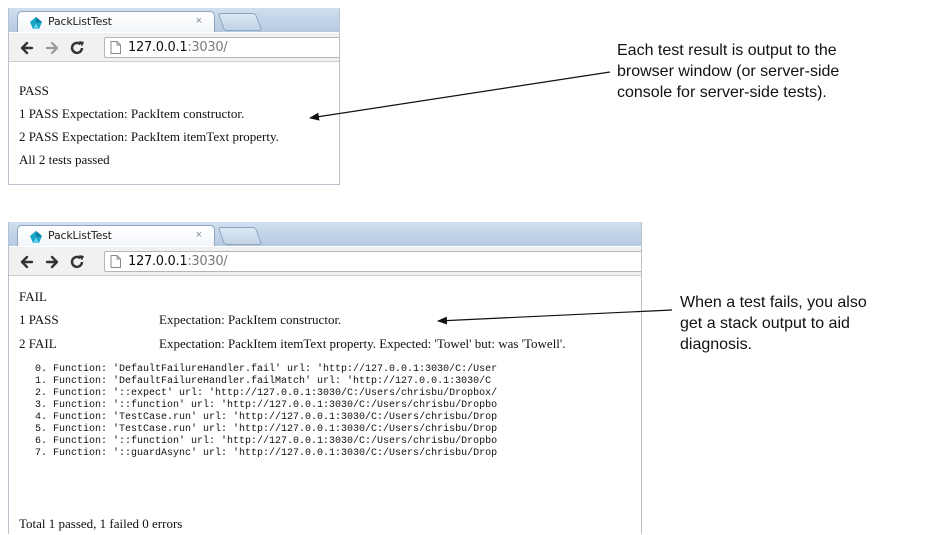  What do you see at coordinates (460, 96) in the screenshot?
I see `callout-arrow-top` at bounding box center [460, 96].